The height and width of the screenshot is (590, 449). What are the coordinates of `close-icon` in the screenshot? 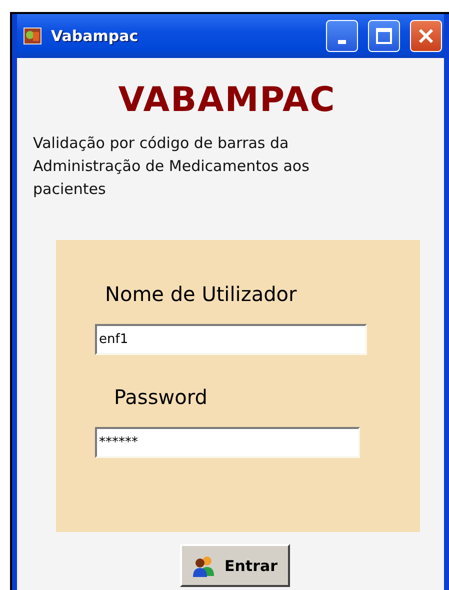 It's located at (426, 36).